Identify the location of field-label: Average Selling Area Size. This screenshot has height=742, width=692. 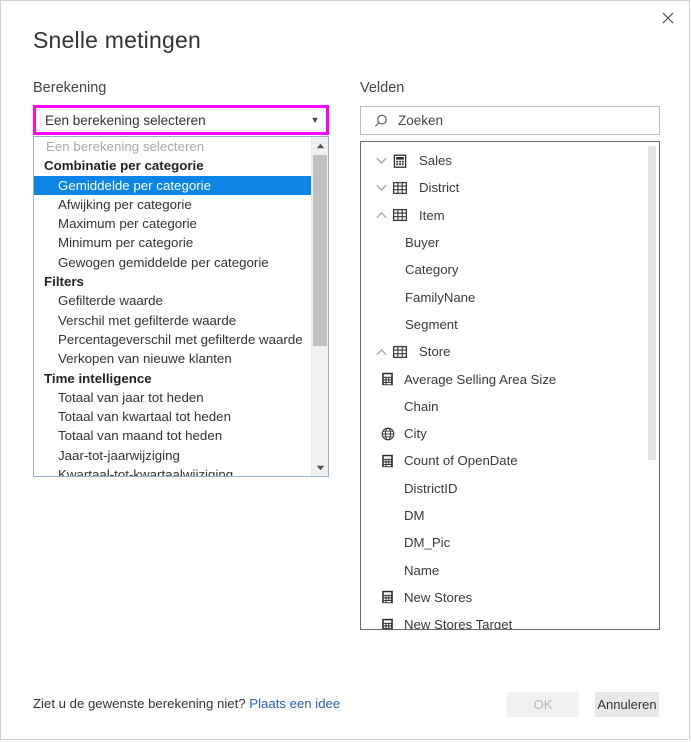
(480, 379).